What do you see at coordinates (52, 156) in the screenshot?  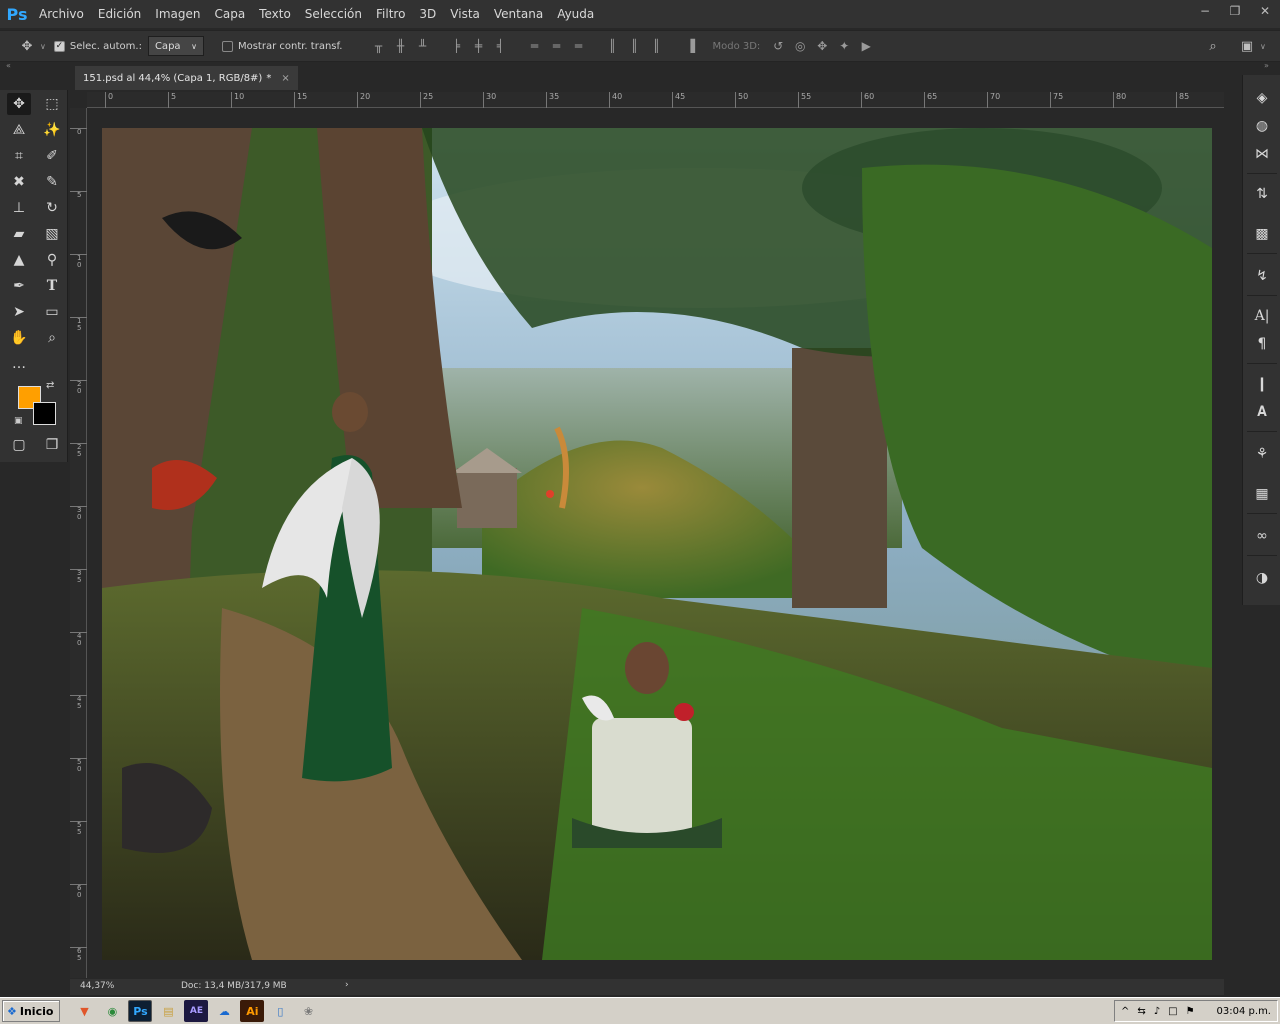 I see `eyedropper-tool-icon: ✐` at bounding box center [52, 156].